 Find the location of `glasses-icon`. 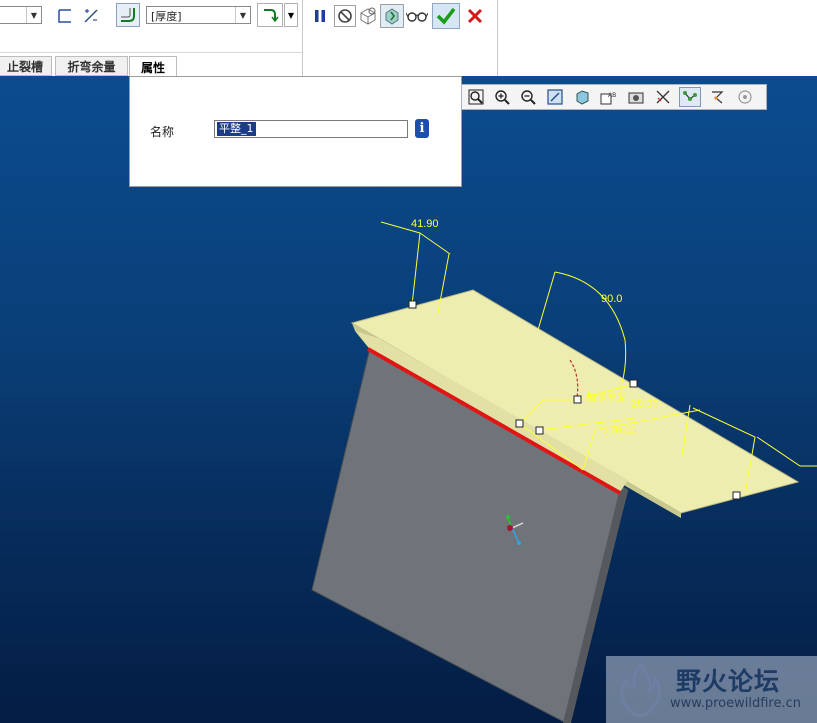

glasses-icon is located at coordinates (417, 16).